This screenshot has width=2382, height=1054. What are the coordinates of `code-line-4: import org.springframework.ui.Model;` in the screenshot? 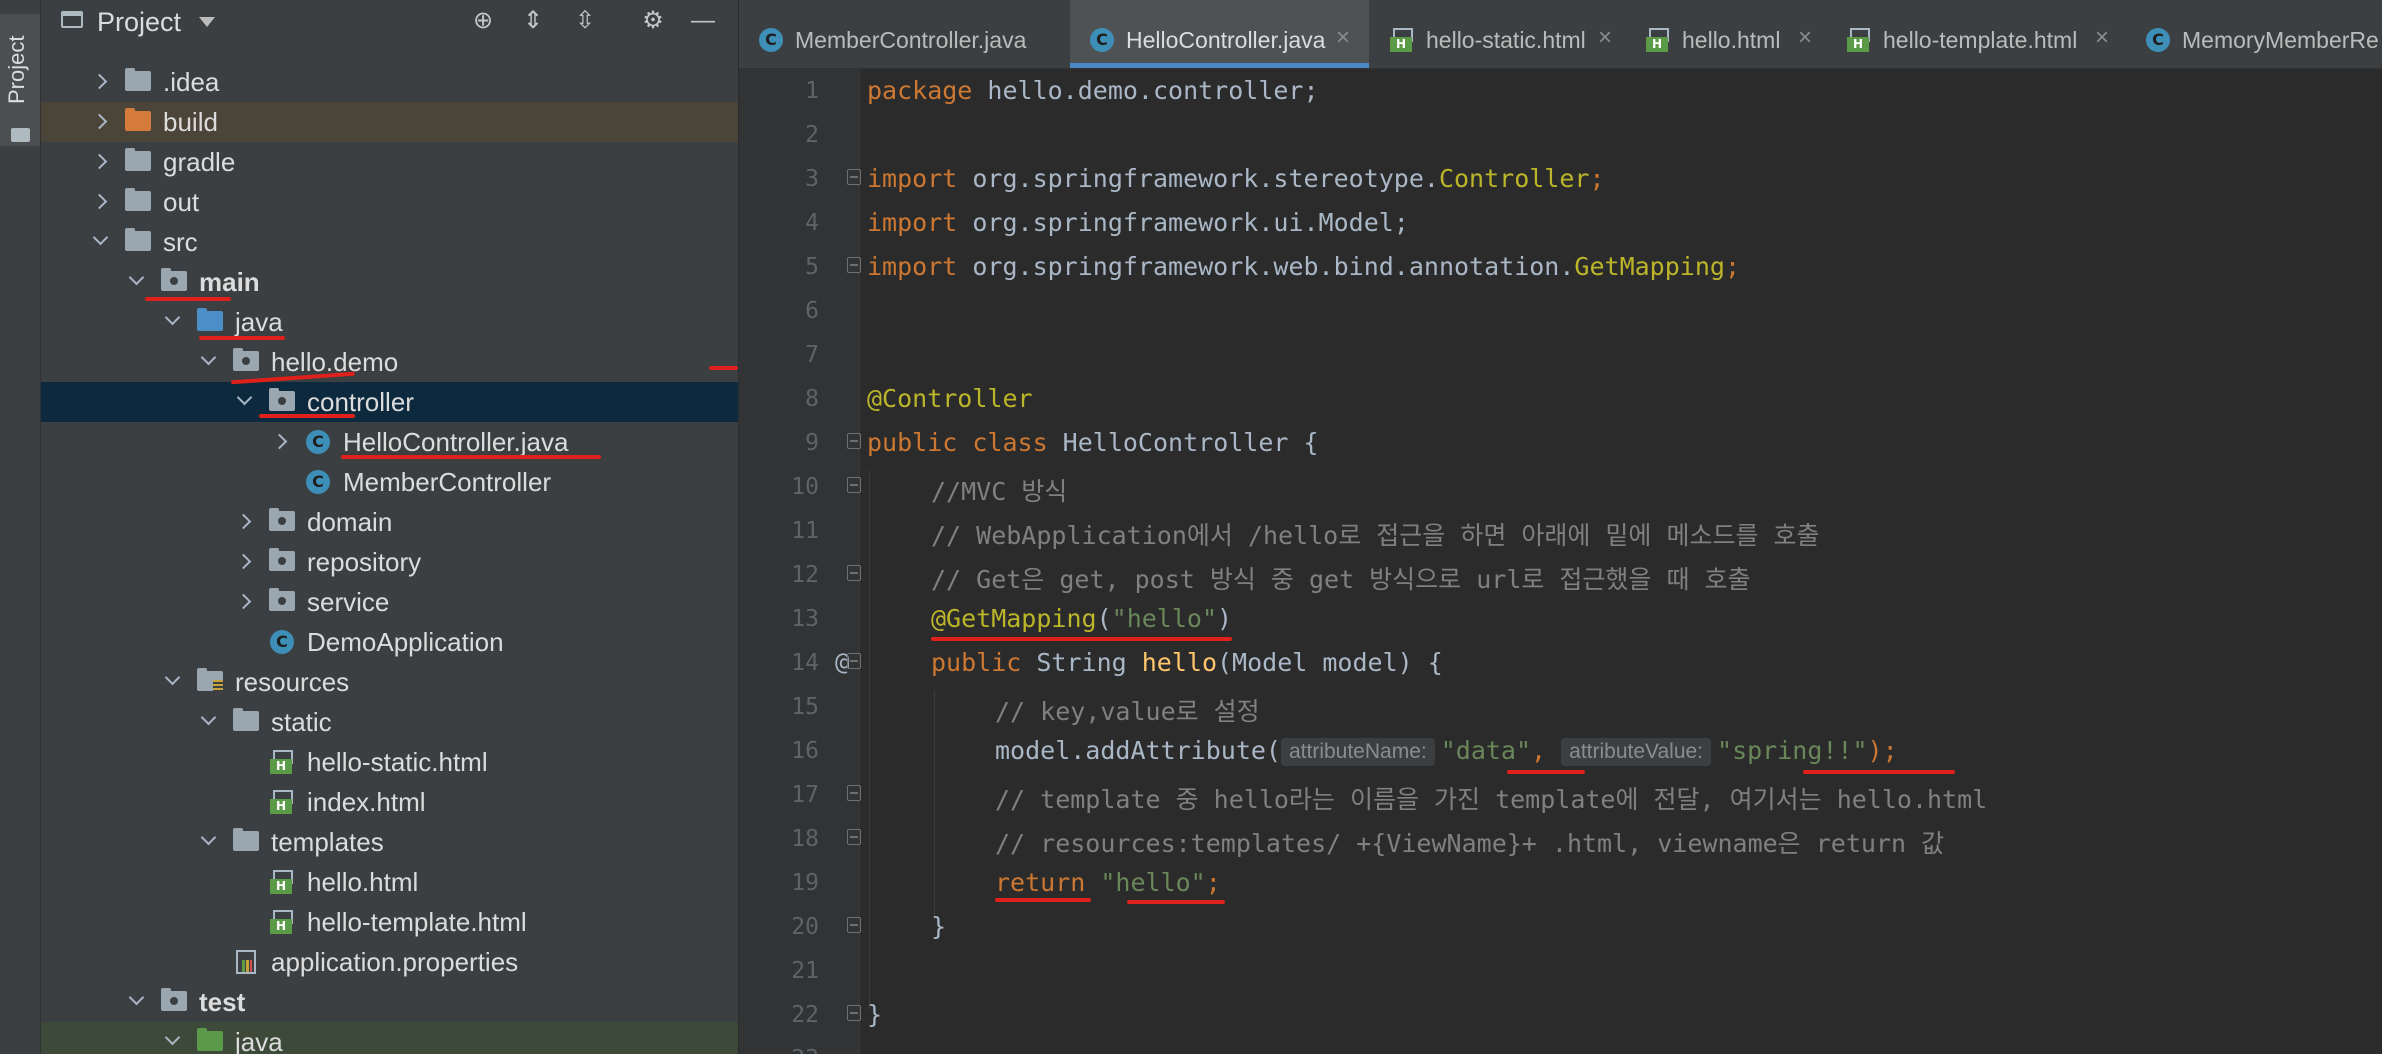 It's located at (1138, 222).